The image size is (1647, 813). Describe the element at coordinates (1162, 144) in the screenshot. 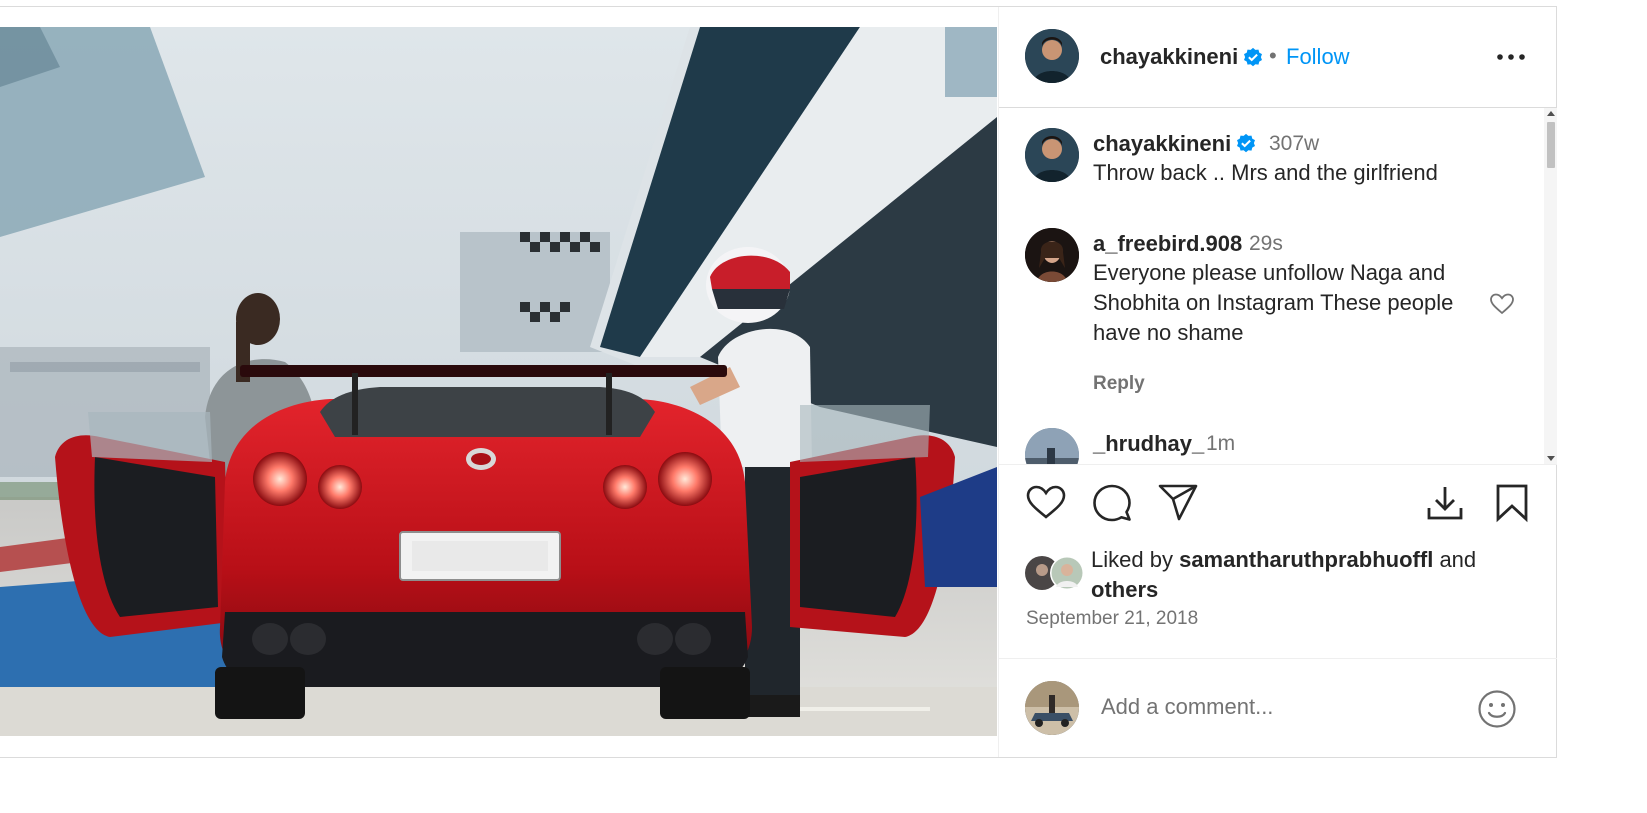

I see `caption-username: chayakkineni` at that location.